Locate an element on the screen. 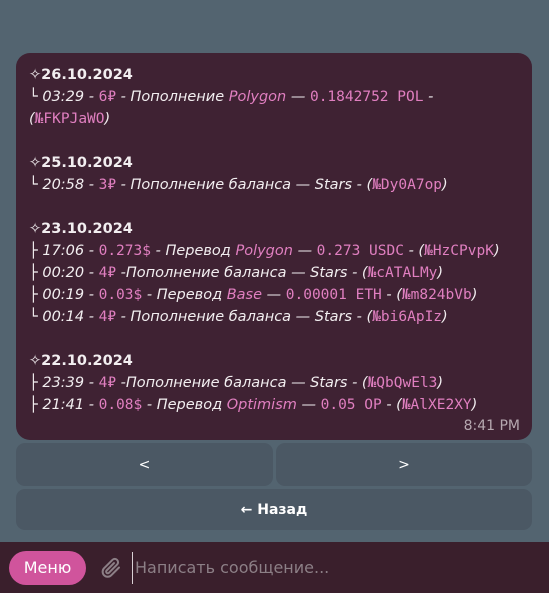 This screenshot has height=593, width=549. tx-code: №QbQwEl3 is located at coordinates (403, 383).